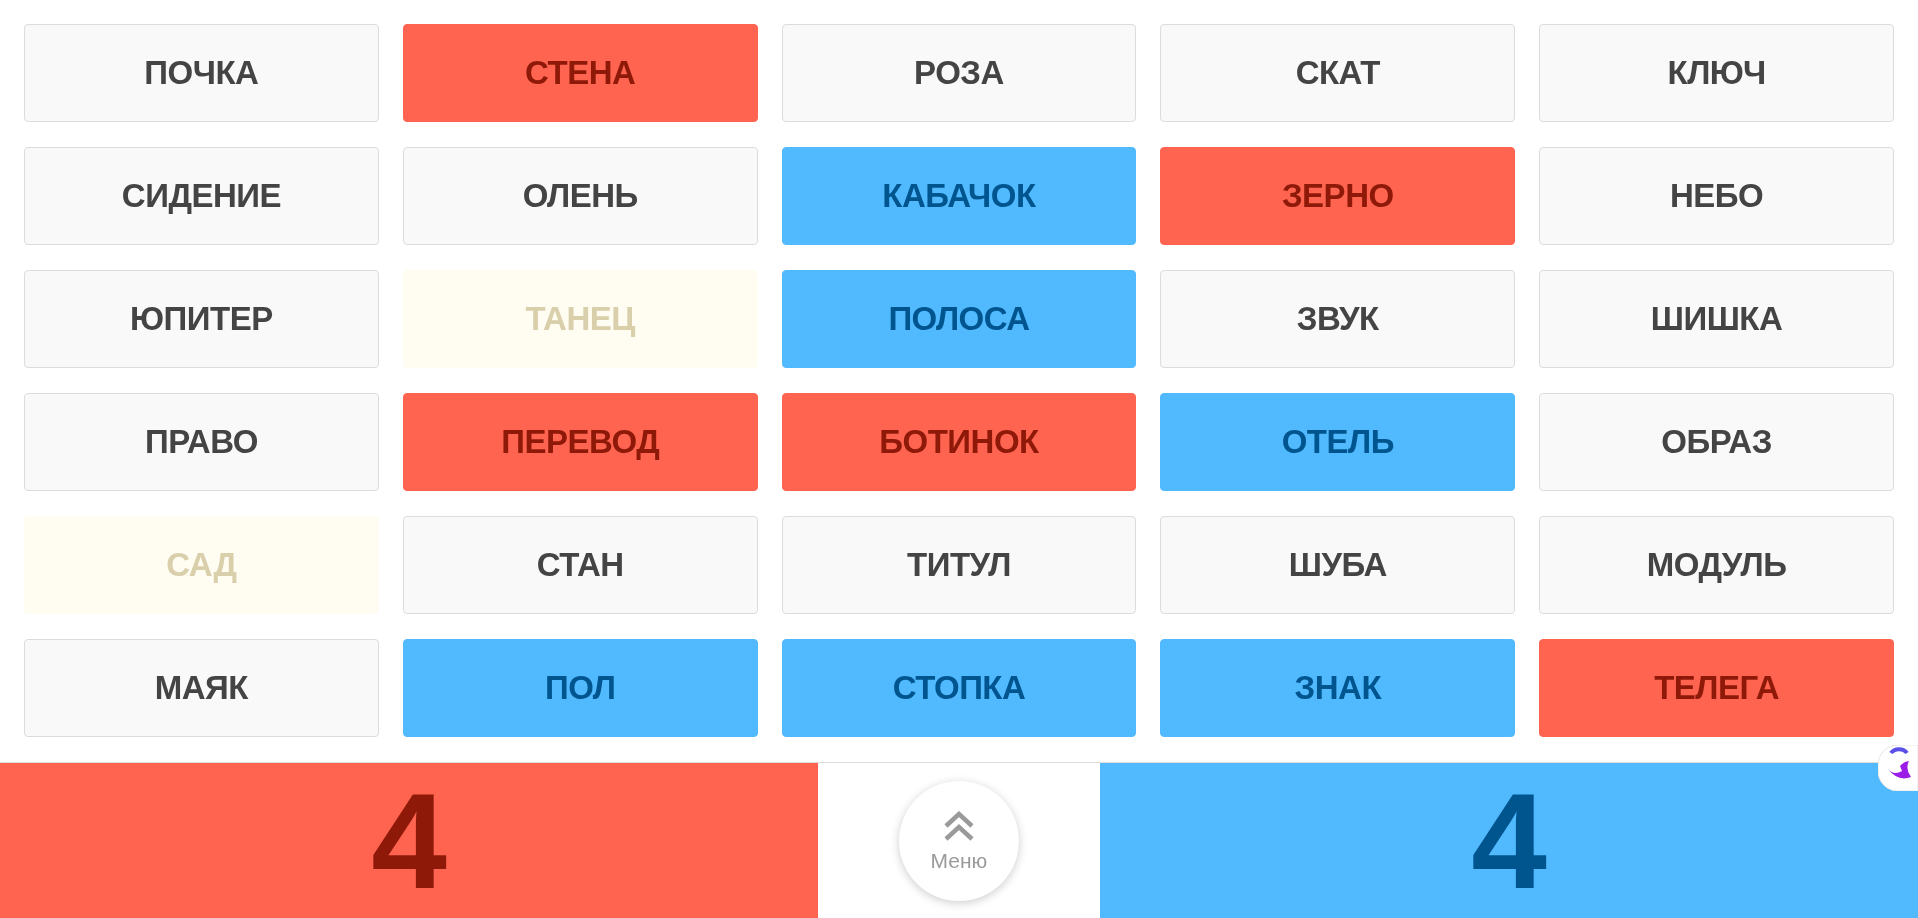 The image size is (1918, 918). I want to click on word-card: ОЛЕНЬ, so click(580, 196).